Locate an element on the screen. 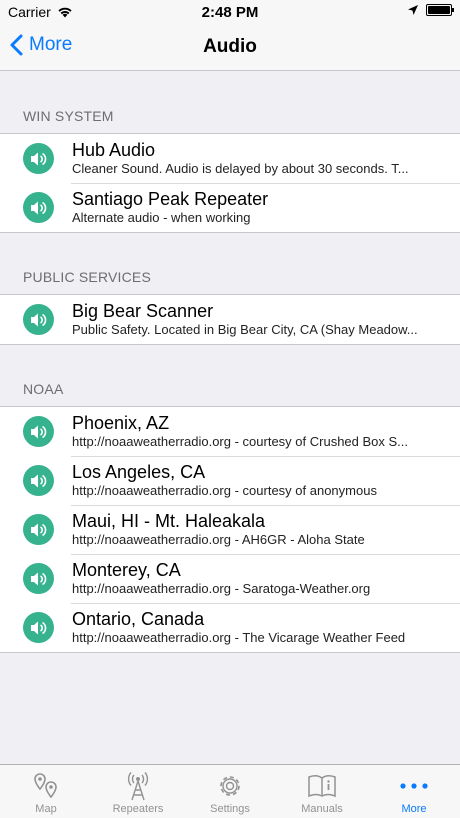 The width and height of the screenshot is (460, 818). section-header-noaa: NOAA is located at coordinates (43, 389).